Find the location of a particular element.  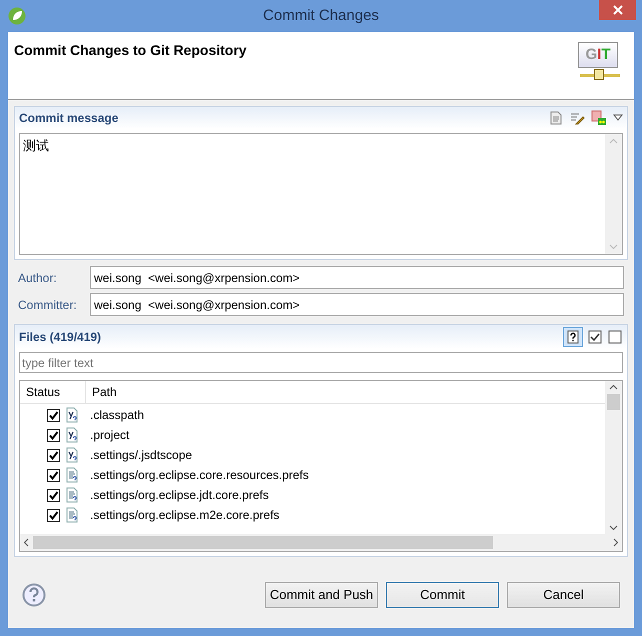

file-path: .settings/.jsdtscope is located at coordinates (141, 455).